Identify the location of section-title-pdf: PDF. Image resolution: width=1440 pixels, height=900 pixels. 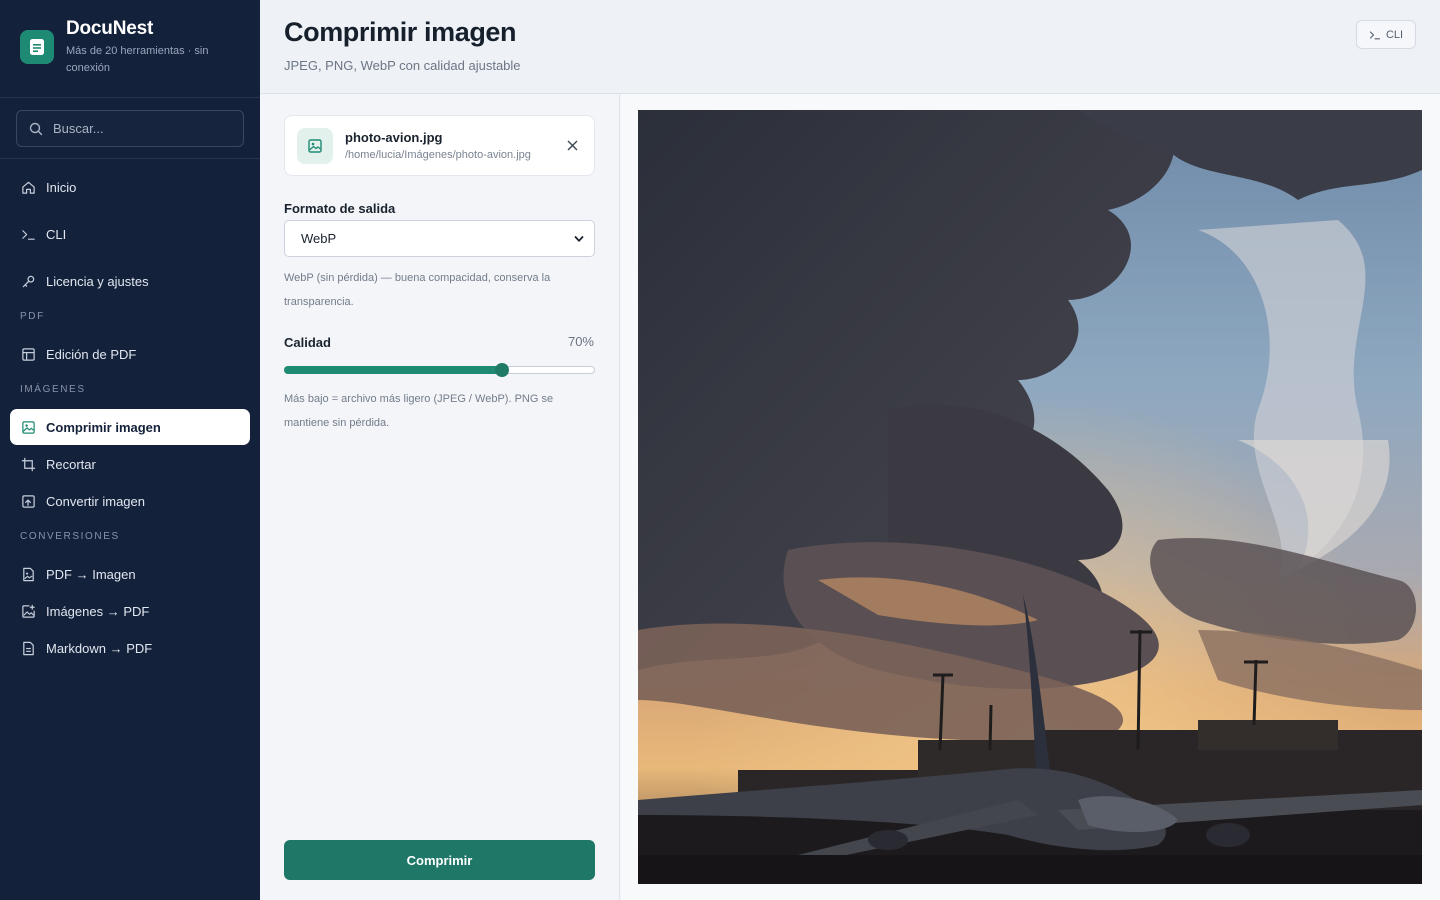
(32, 316).